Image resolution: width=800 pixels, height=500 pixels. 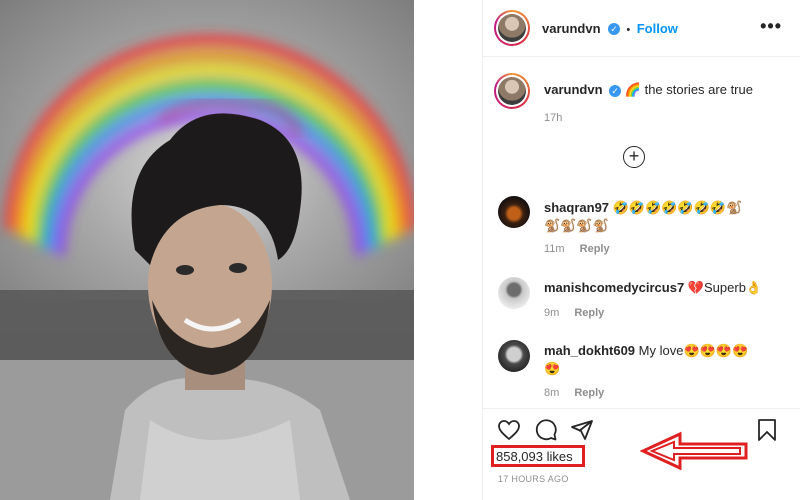 What do you see at coordinates (552, 368) in the screenshot?
I see `comment-text-continued: 😍` at bounding box center [552, 368].